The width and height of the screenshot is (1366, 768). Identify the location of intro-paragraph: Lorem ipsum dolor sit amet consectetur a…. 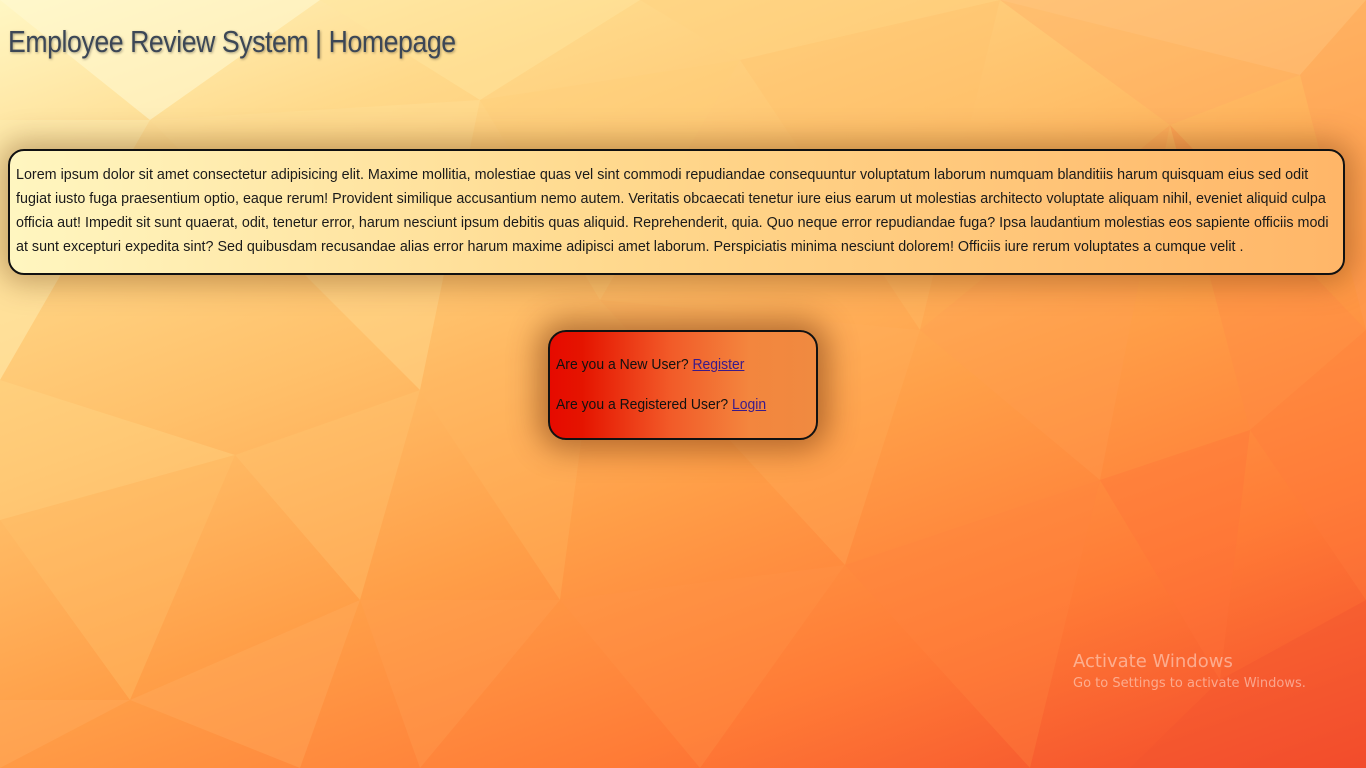
(672, 210).